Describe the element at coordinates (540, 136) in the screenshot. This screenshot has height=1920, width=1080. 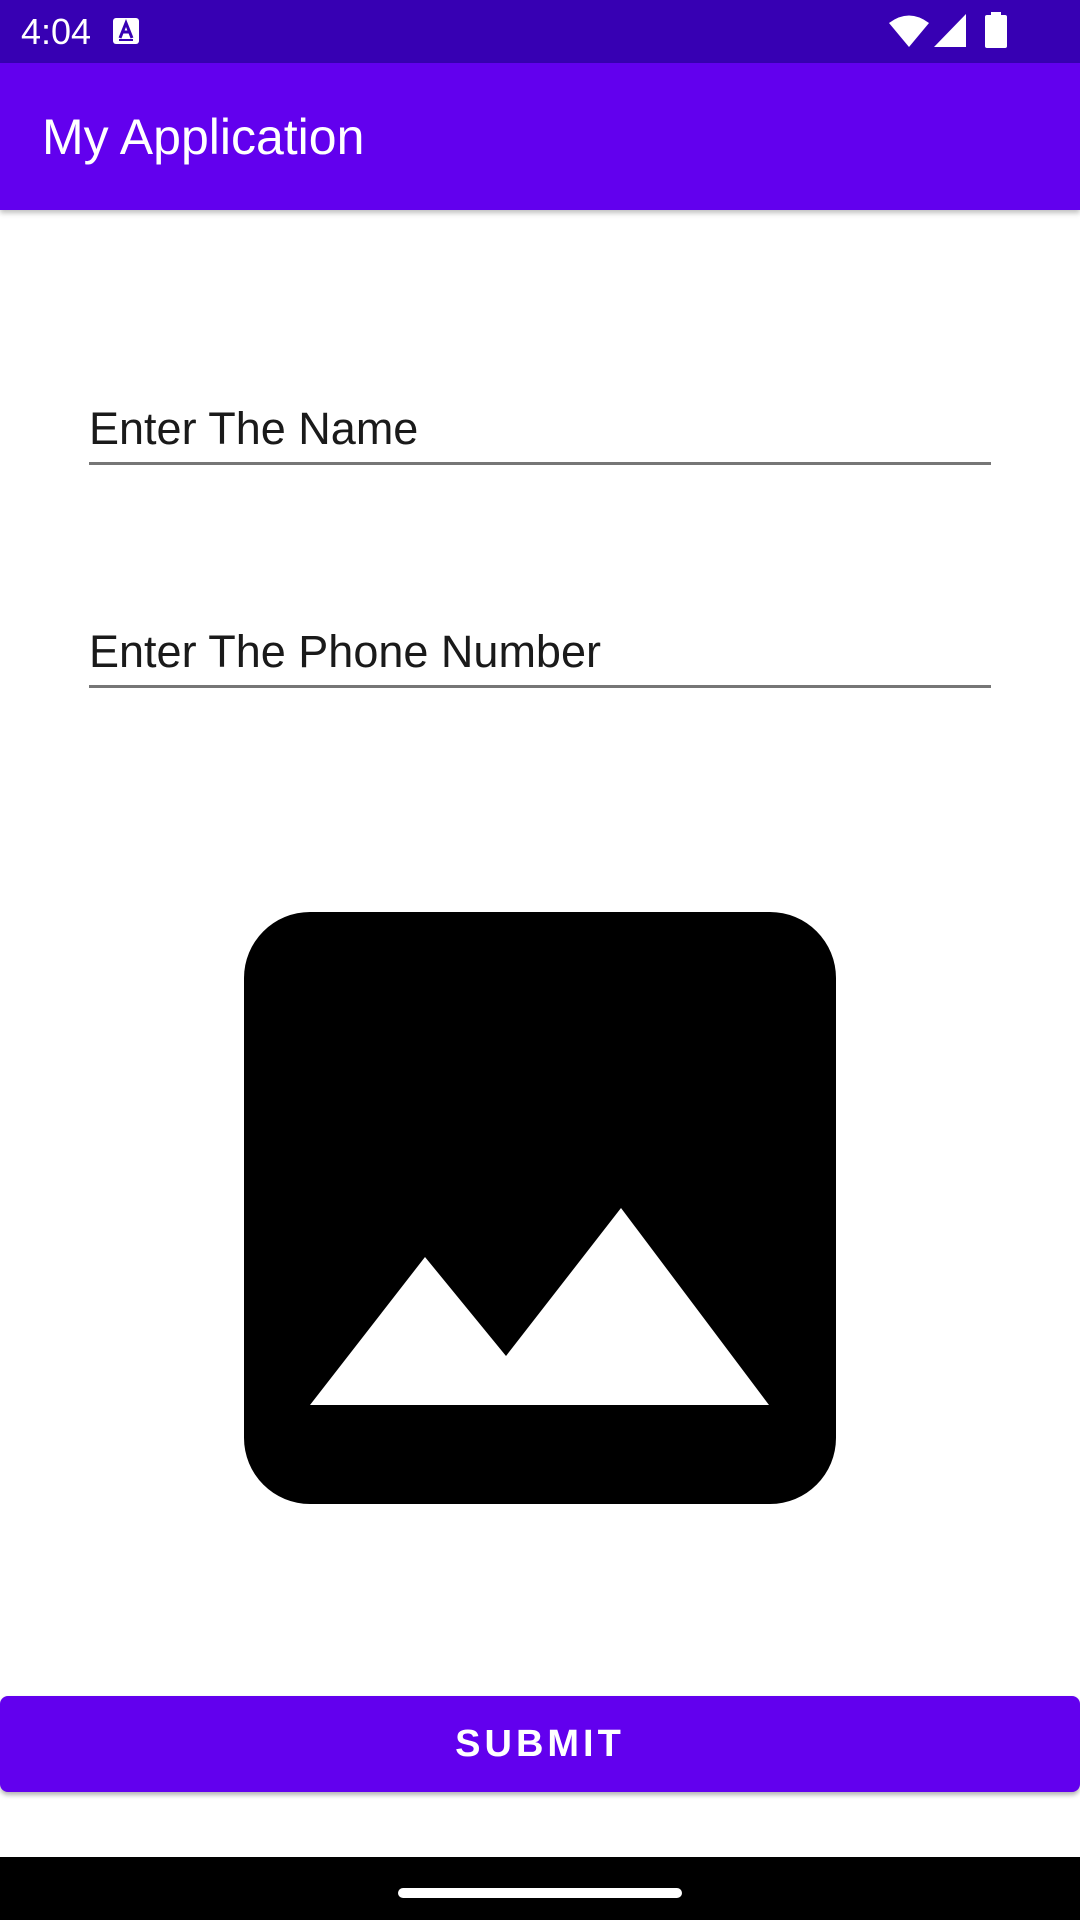
I see `app-bar: My Application` at that location.